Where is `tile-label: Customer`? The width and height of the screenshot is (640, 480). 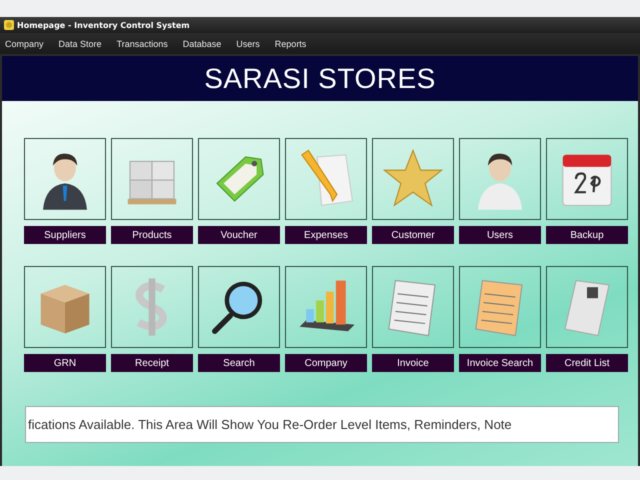 tile-label: Customer is located at coordinates (413, 235).